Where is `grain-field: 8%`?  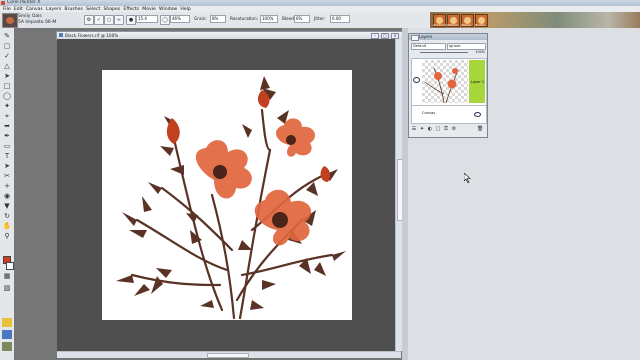 grain-field: 8% is located at coordinates (218, 19).